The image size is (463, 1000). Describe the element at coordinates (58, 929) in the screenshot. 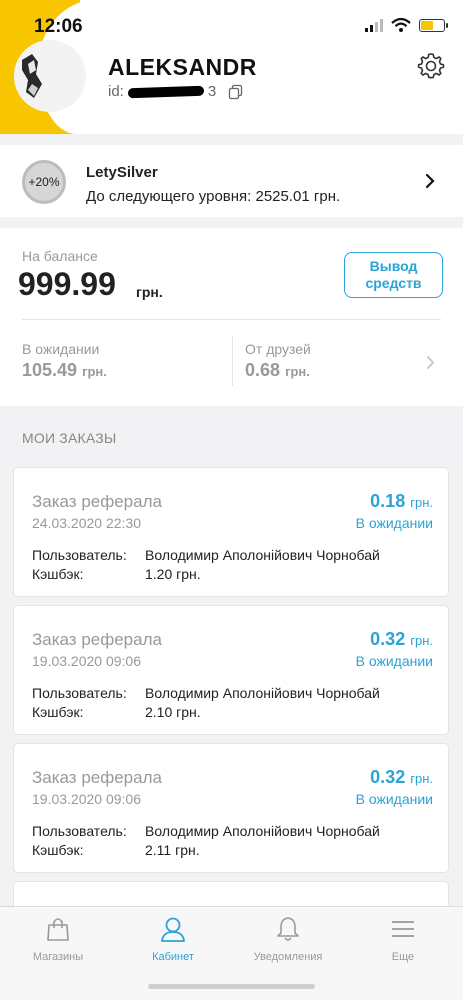

I see `bag-icon` at that location.